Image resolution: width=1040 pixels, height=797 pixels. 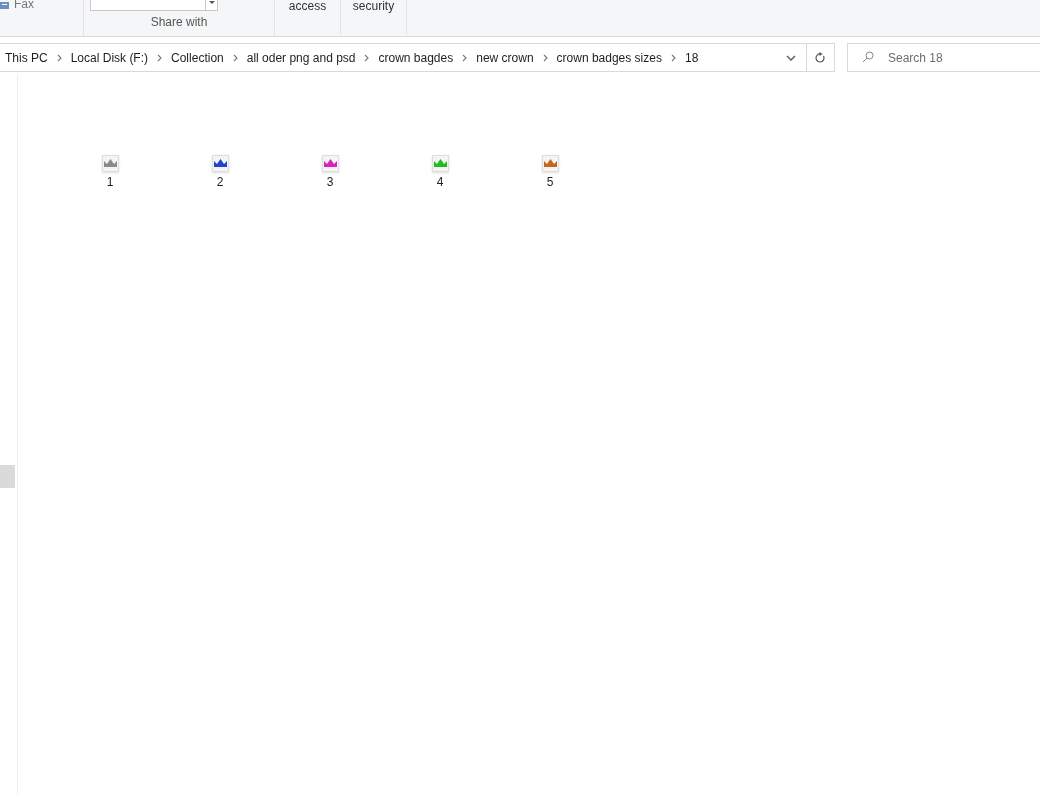 What do you see at coordinates (212, 5) in the screenshot?
I see `dropdown-button` at bounding box center [212, 5].